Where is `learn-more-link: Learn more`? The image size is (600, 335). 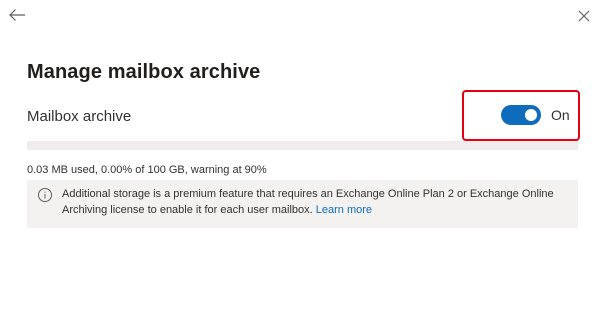
learn-more-link: Learn more is located at coordinates (344, 210).